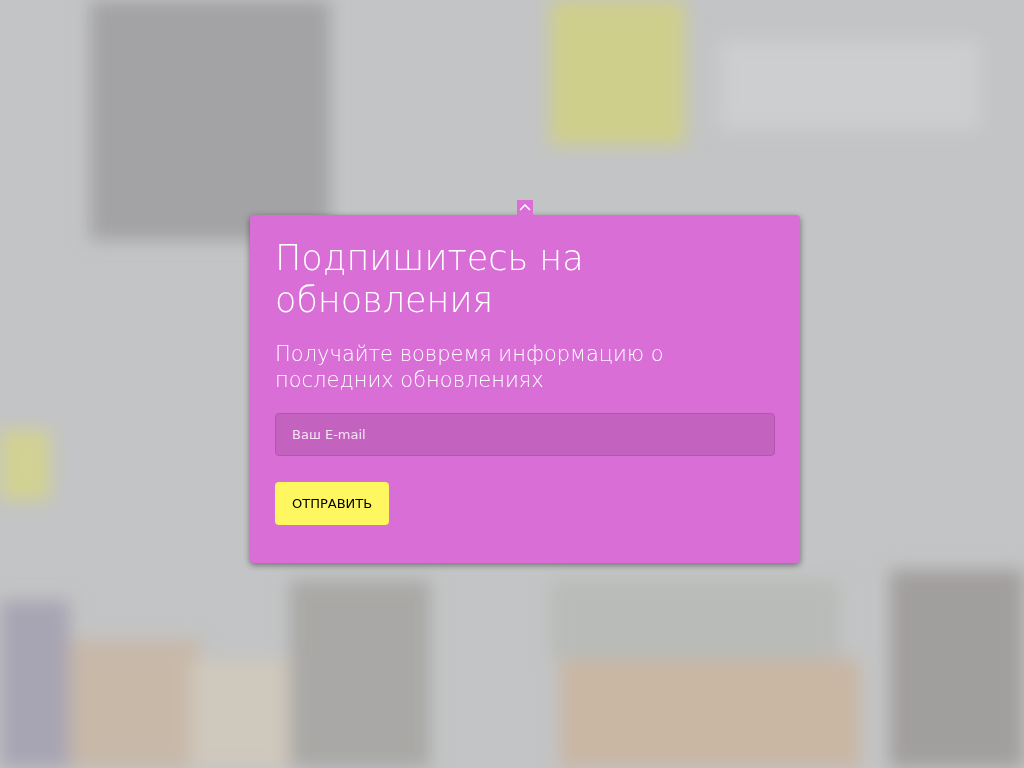  I want to click on email-field: Ваш E-mail, so click(525, 434).